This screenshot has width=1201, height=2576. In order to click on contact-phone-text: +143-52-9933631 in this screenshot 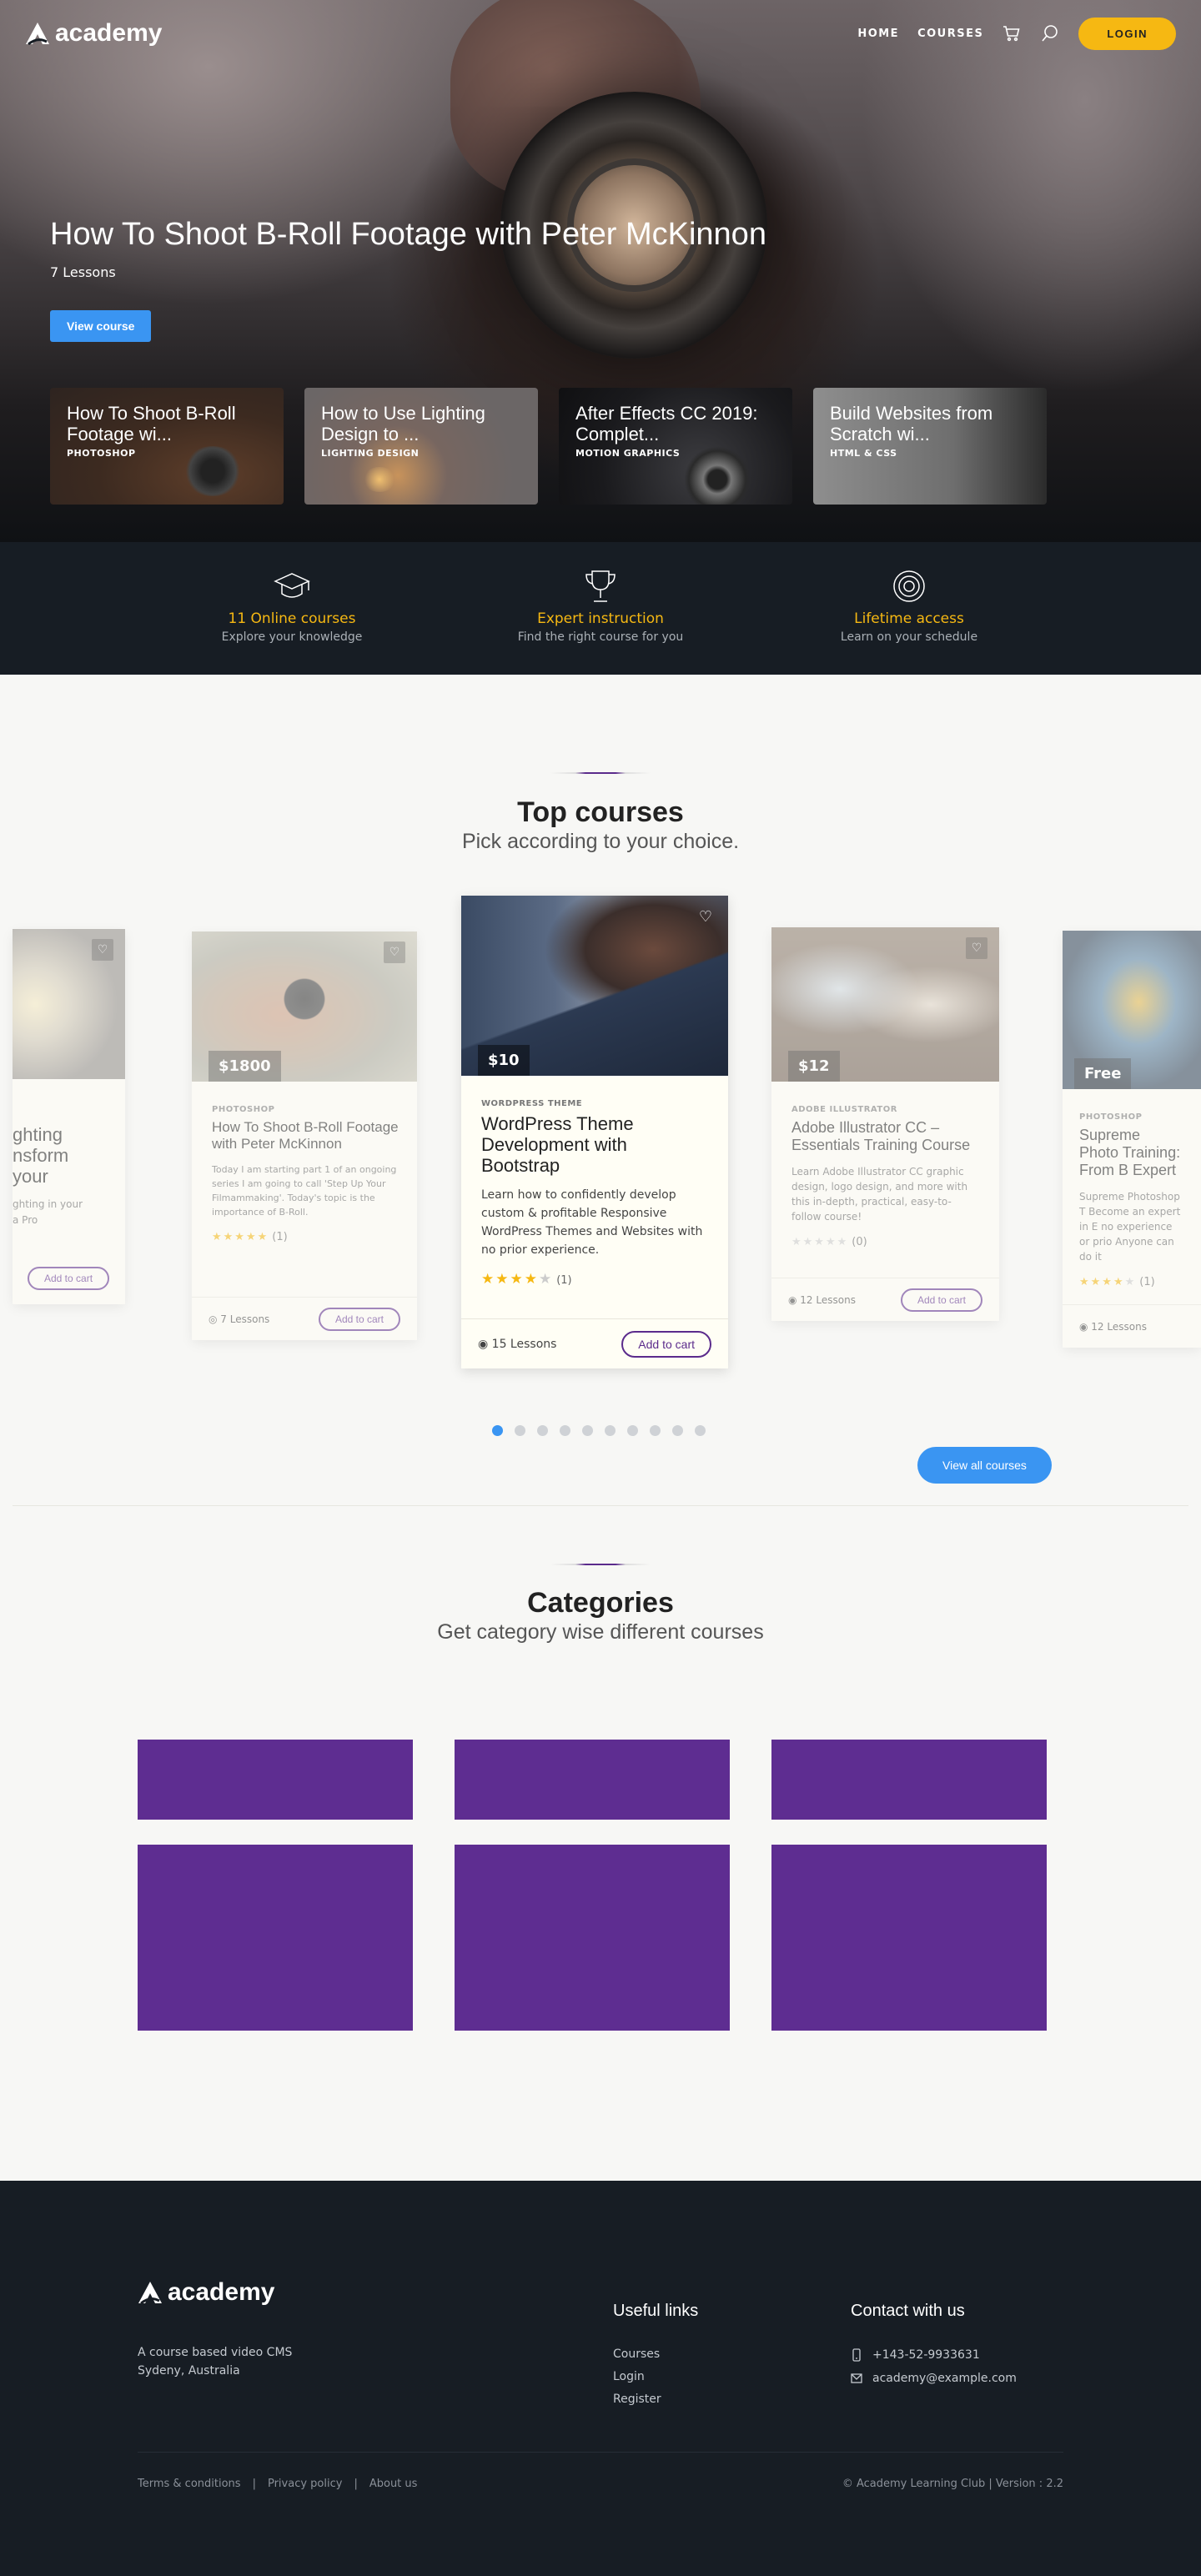, I will do `click(926, 2355)`.